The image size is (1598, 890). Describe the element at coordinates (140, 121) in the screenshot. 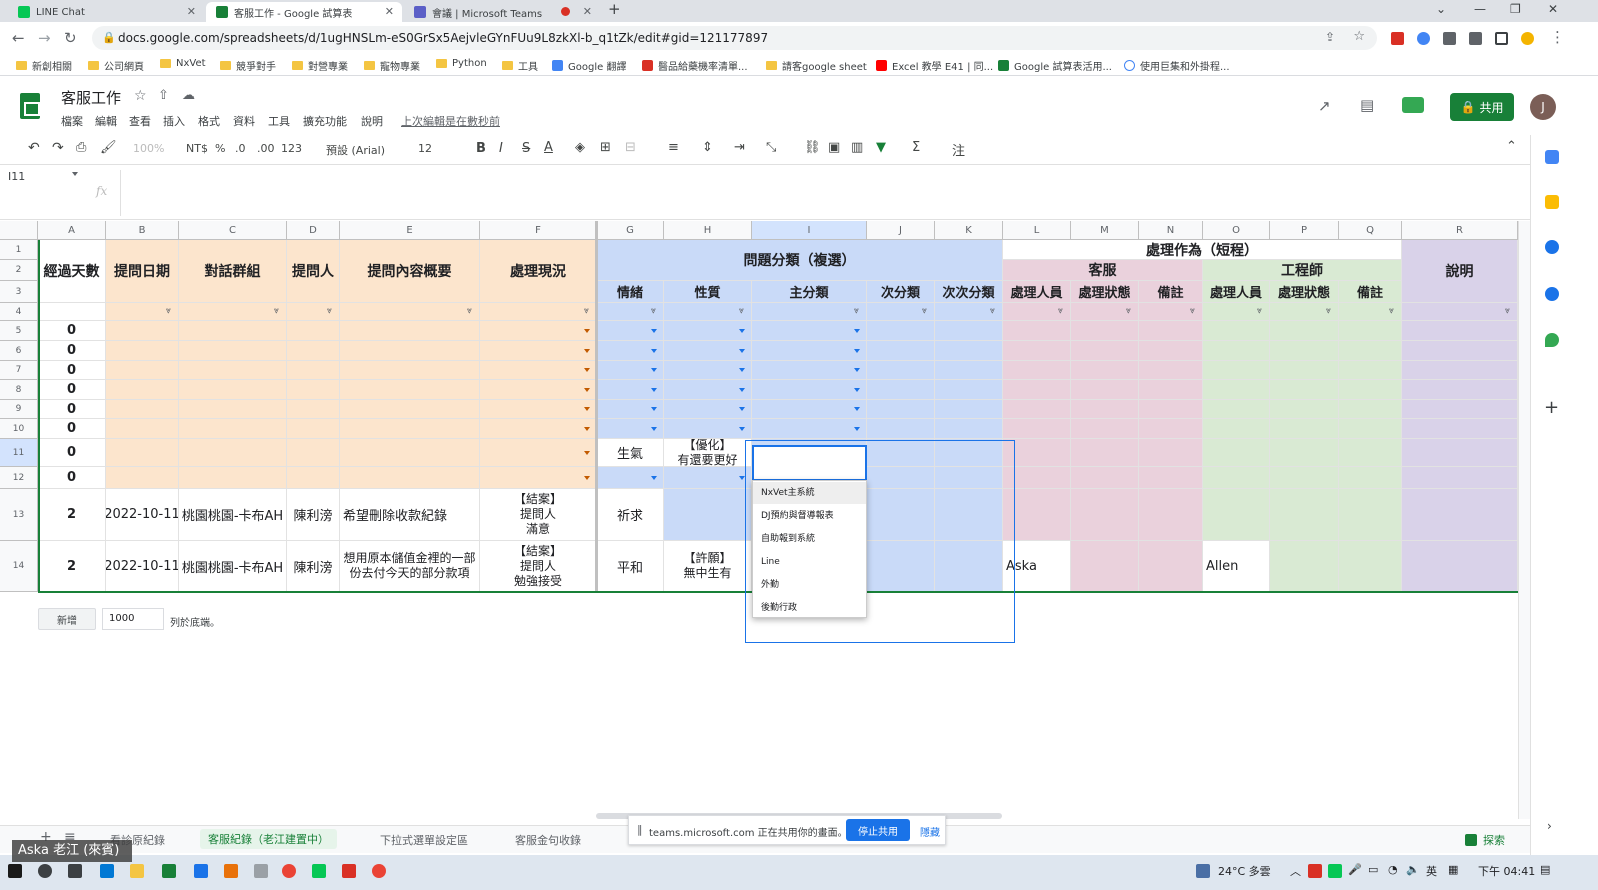

I see `menu-view: 查看` at that location.